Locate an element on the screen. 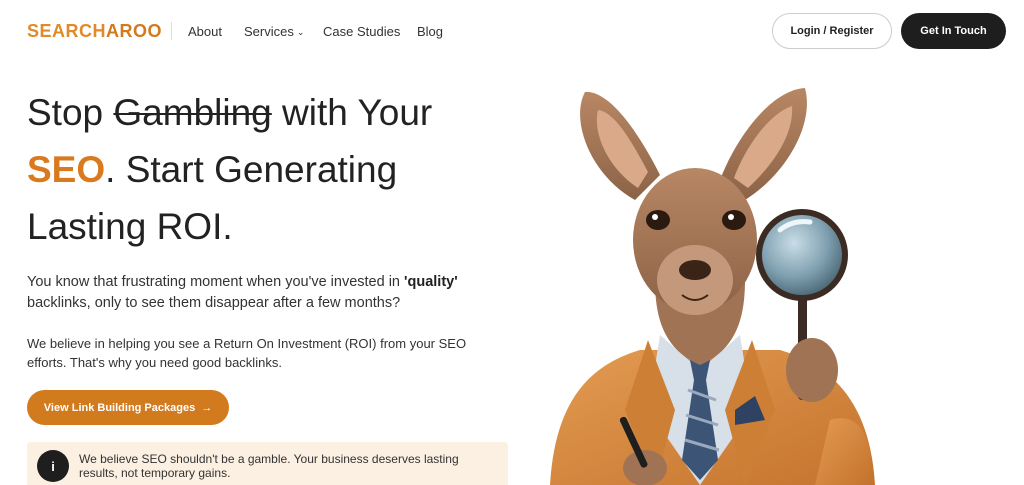  heading-start-generating: . Start Generating is located at coordinates (251, 169).